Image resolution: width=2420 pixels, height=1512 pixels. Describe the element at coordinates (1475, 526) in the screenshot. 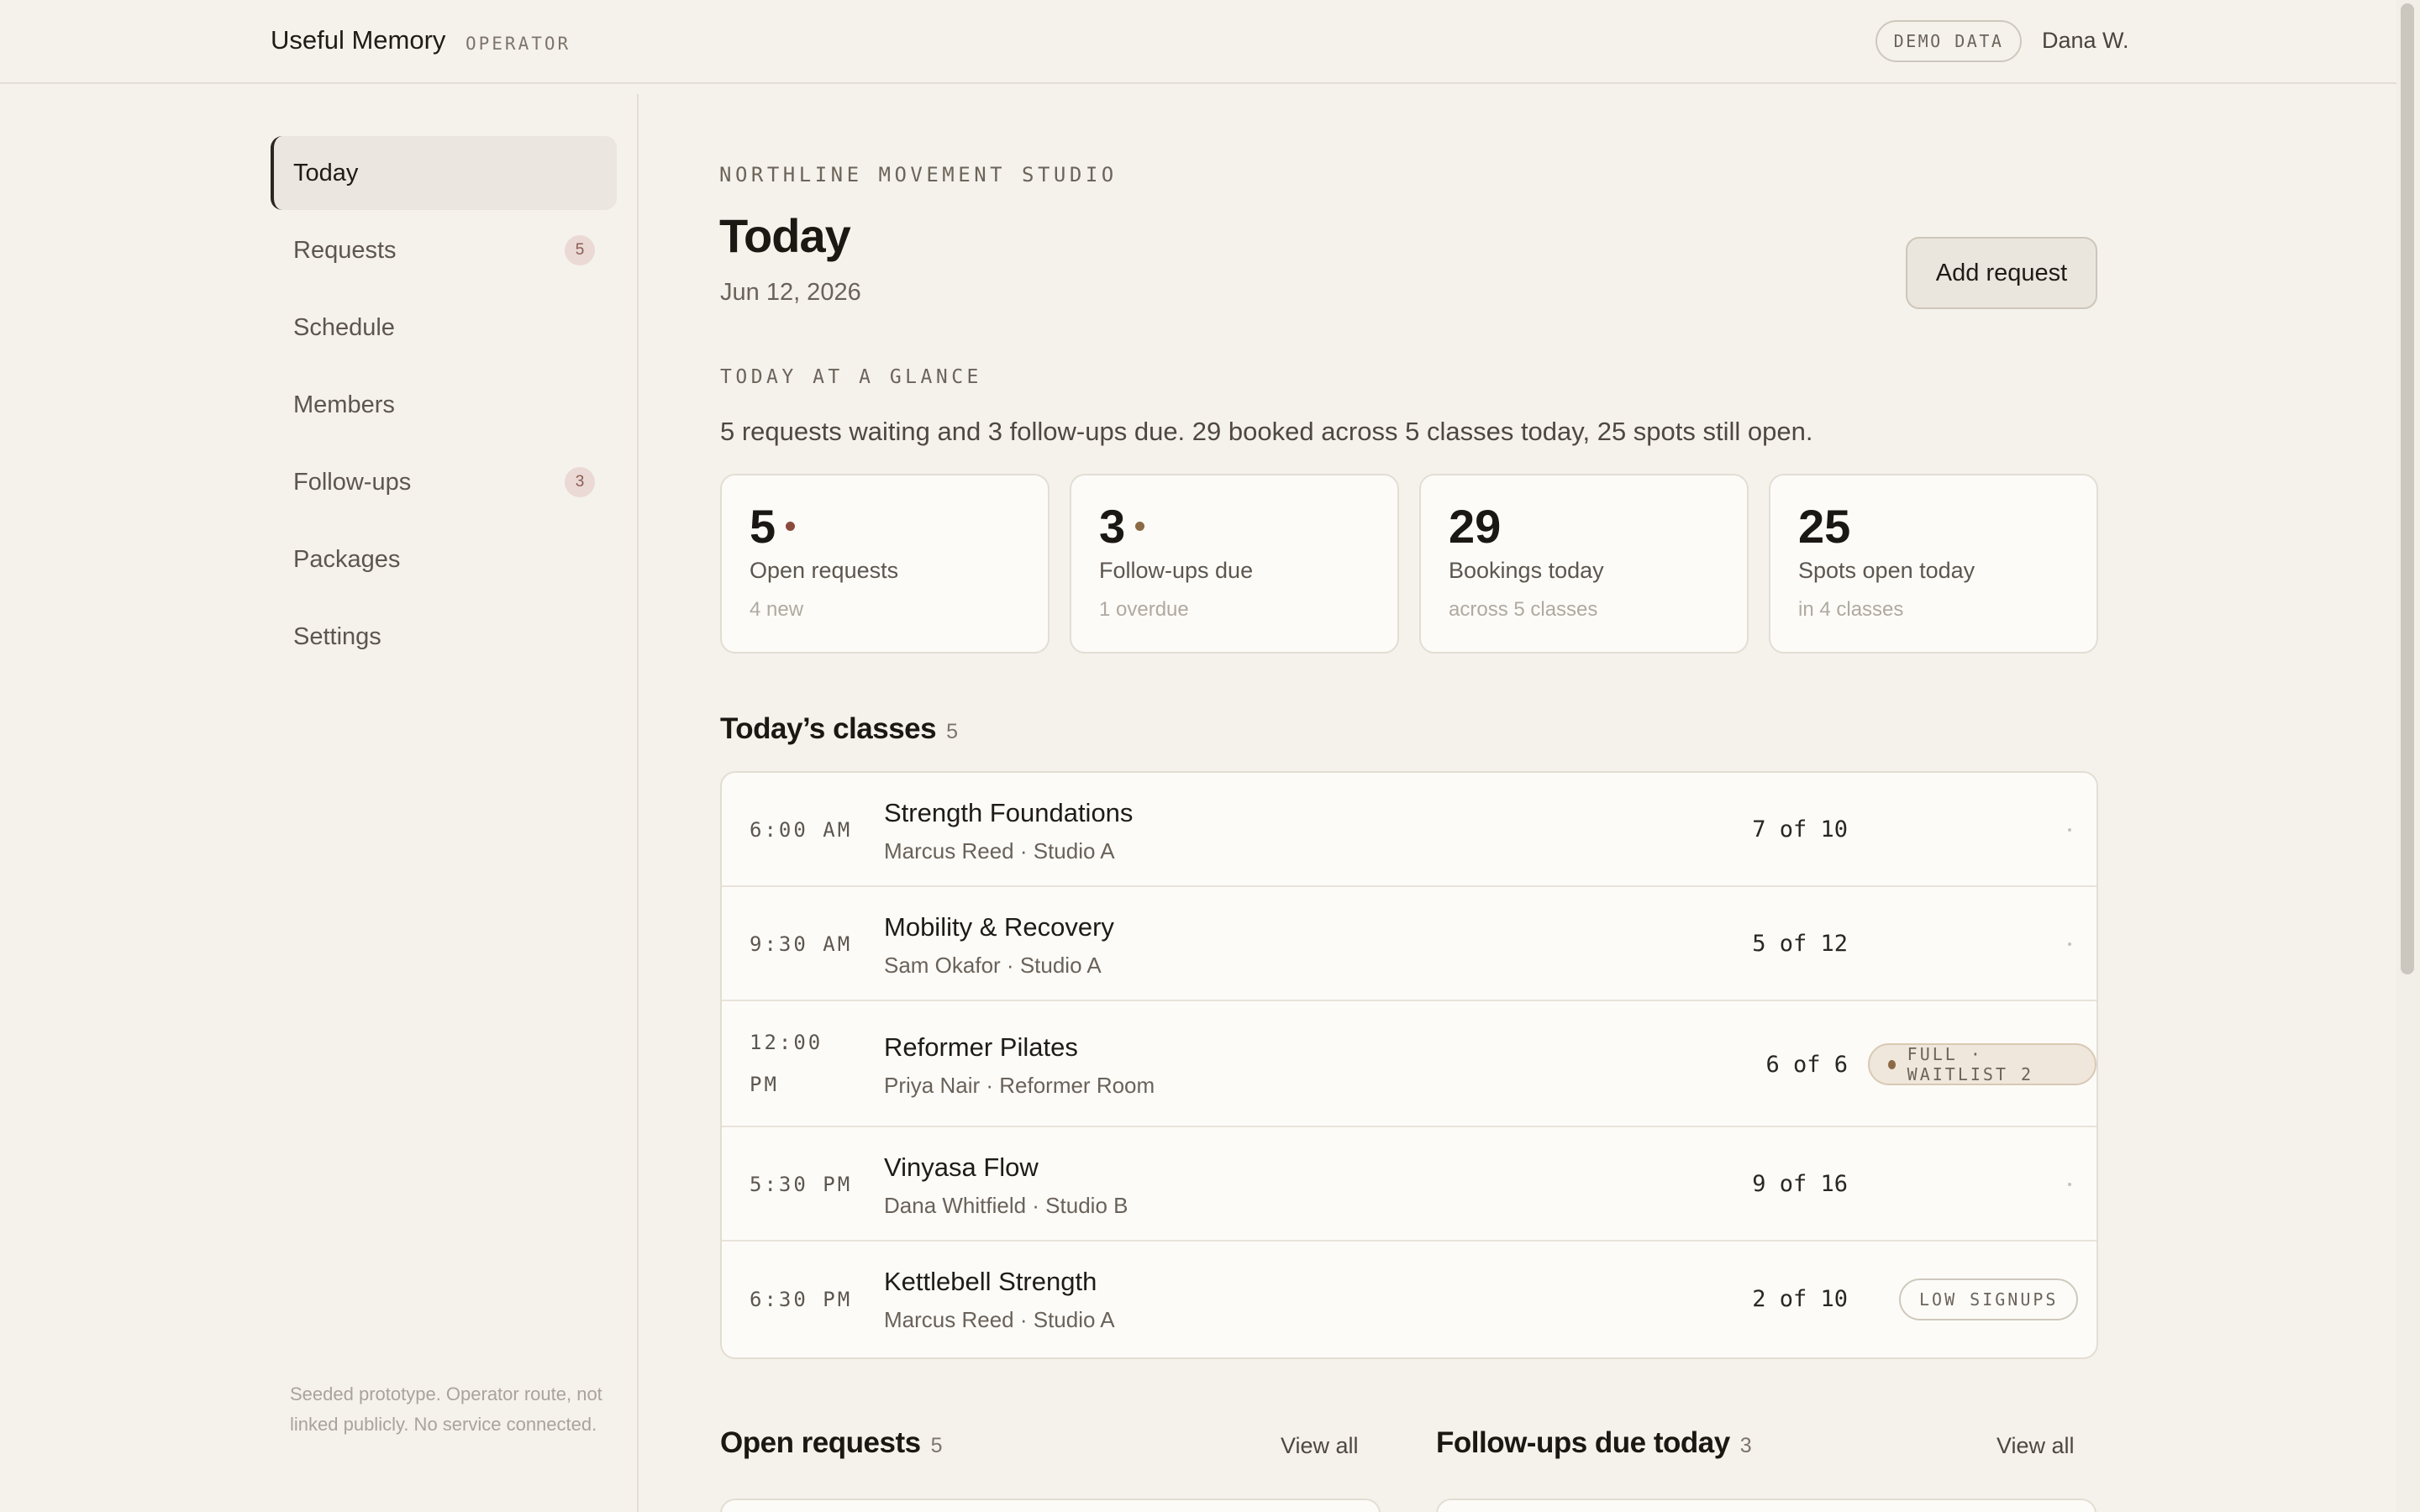

I see `stat-value: 29` at that location.